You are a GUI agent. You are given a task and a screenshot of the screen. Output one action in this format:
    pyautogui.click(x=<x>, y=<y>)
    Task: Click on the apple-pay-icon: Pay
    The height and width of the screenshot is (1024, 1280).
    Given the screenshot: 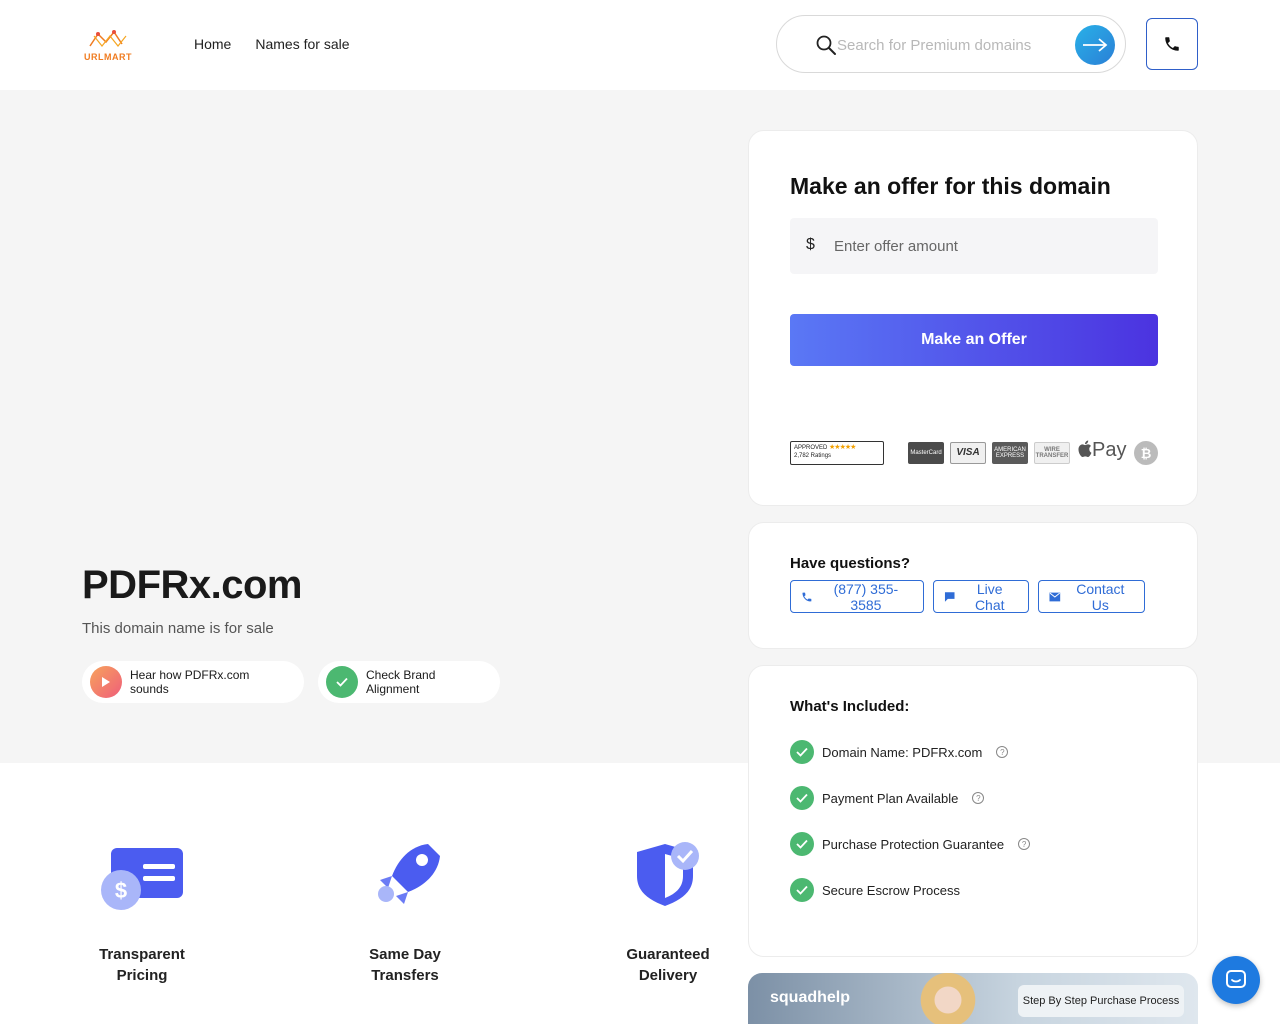 What is the action you would take?
    pyautogui.click(x=1102, y=450)
    